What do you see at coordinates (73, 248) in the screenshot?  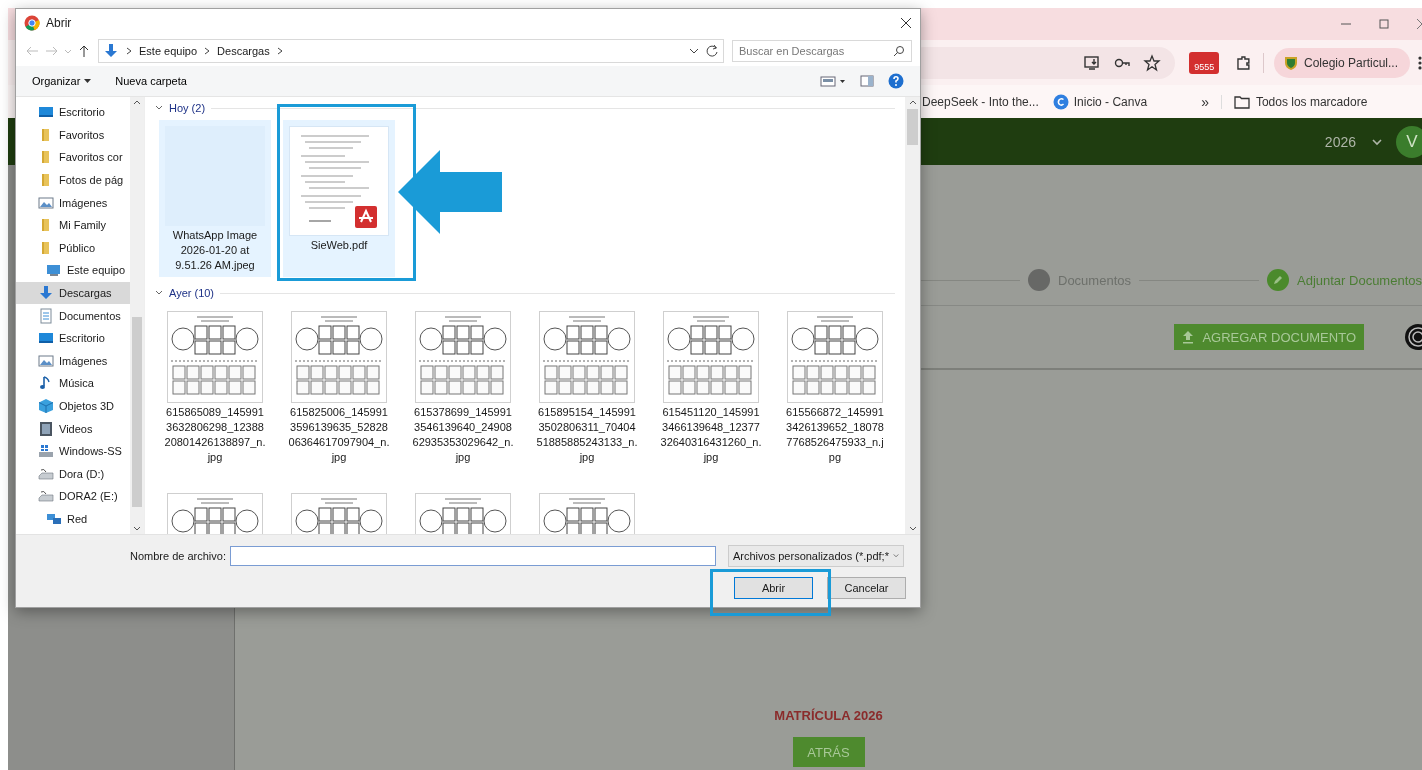 I see `nav-item: Público` at bounding box center [73, 248].